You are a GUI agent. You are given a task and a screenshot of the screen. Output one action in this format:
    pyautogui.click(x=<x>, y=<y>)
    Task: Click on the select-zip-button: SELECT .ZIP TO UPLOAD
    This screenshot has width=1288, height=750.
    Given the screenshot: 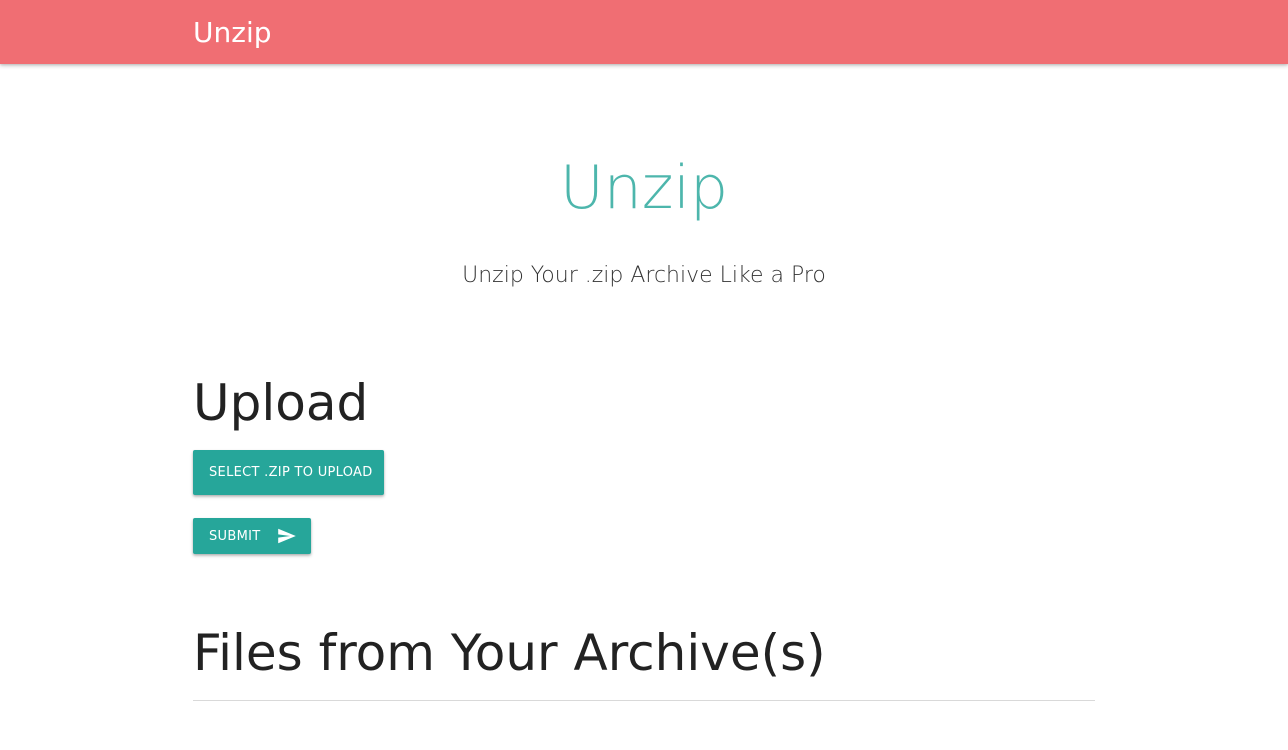 What is the action you would take?
    pyautogui.click(x=288, y=472)
    